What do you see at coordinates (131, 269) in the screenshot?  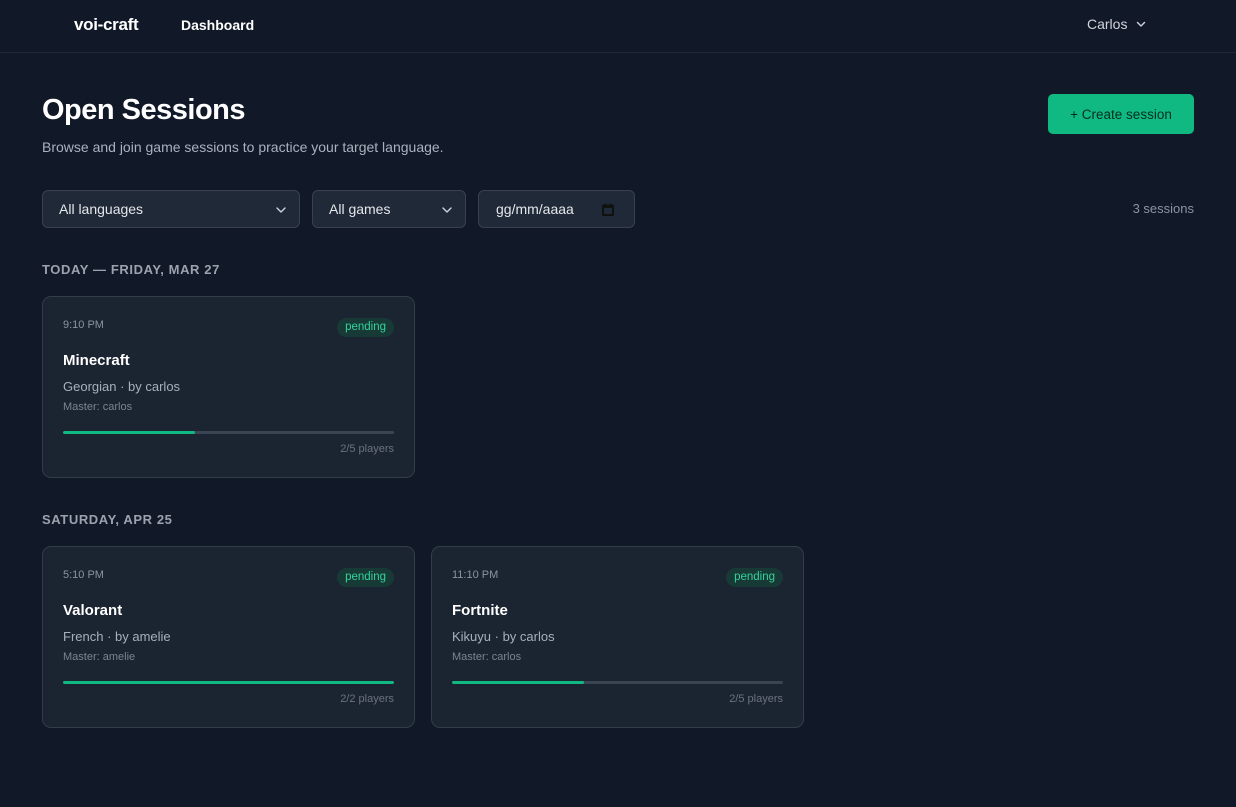 I see `group-heading-today: TODAY — FRIDAY, MAR 27` at bounding box center [131, 269].